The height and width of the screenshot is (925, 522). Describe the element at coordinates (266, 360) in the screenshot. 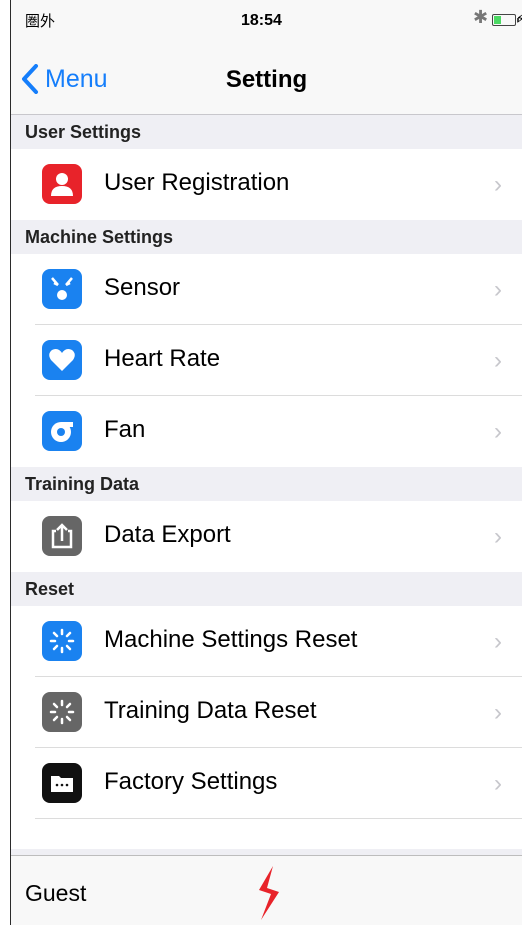

I see `row-heart-rate: Heart Rate ›` at that location.